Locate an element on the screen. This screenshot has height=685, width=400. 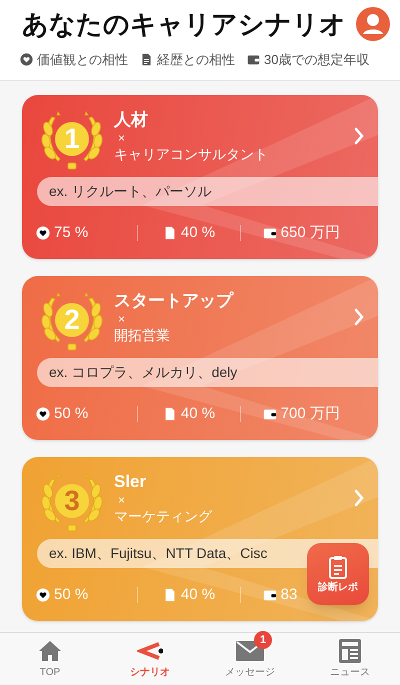
nav-tab: TOP is located at coordinates (50, 659).